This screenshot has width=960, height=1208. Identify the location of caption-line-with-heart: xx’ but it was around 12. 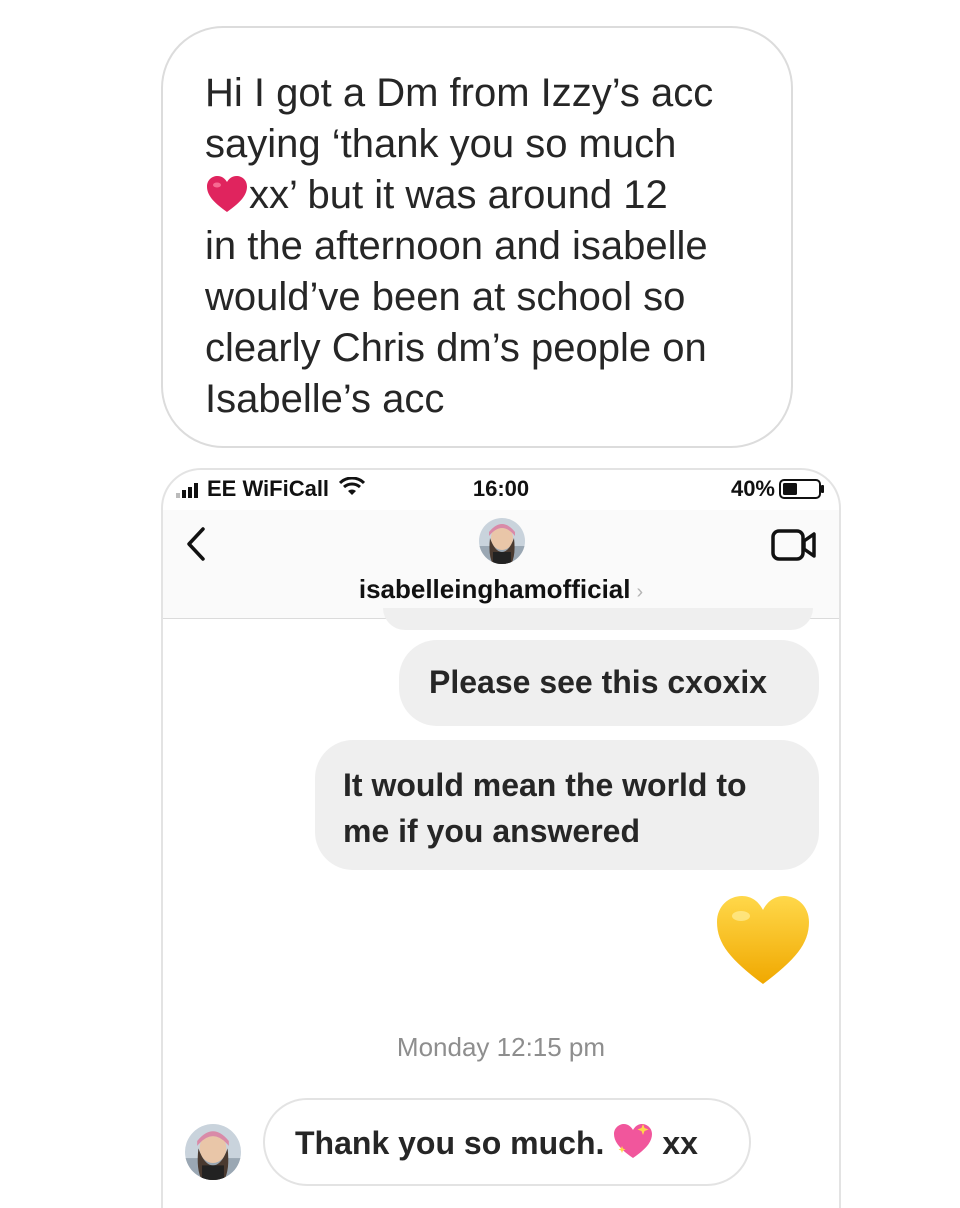
(459, 195).